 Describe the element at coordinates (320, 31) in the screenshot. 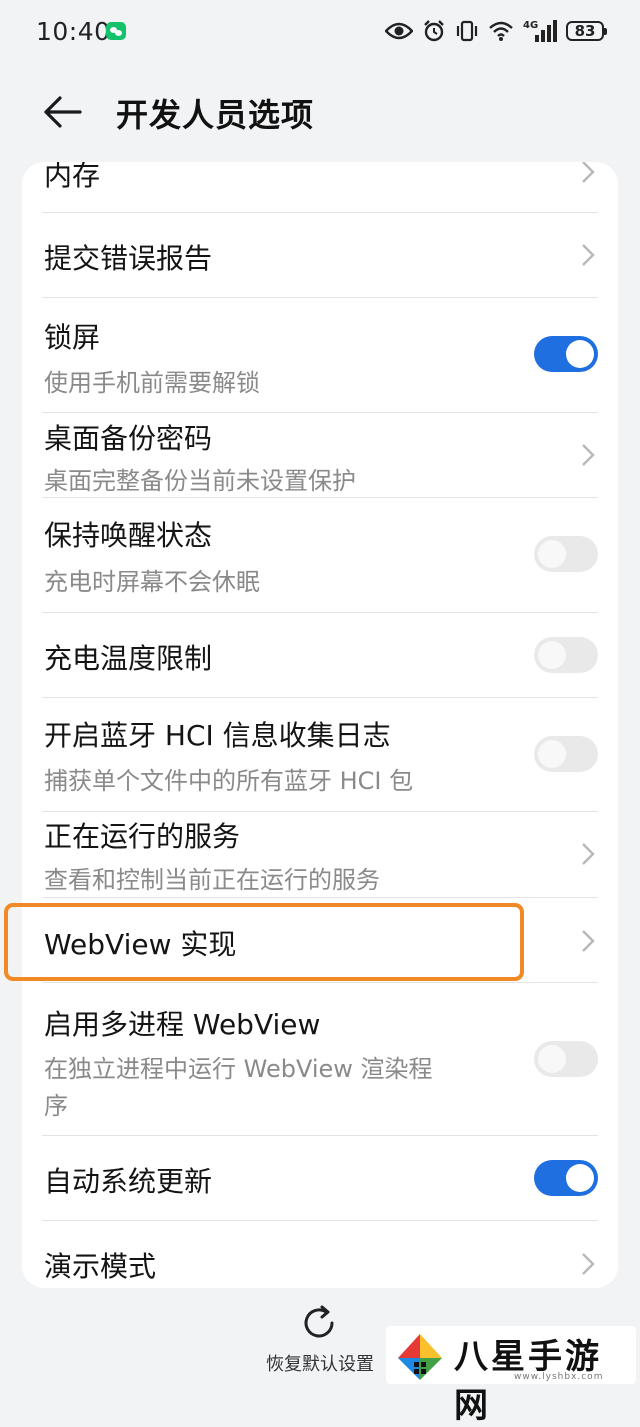

I see `status-bar: 10:40 4G 83` at that location.